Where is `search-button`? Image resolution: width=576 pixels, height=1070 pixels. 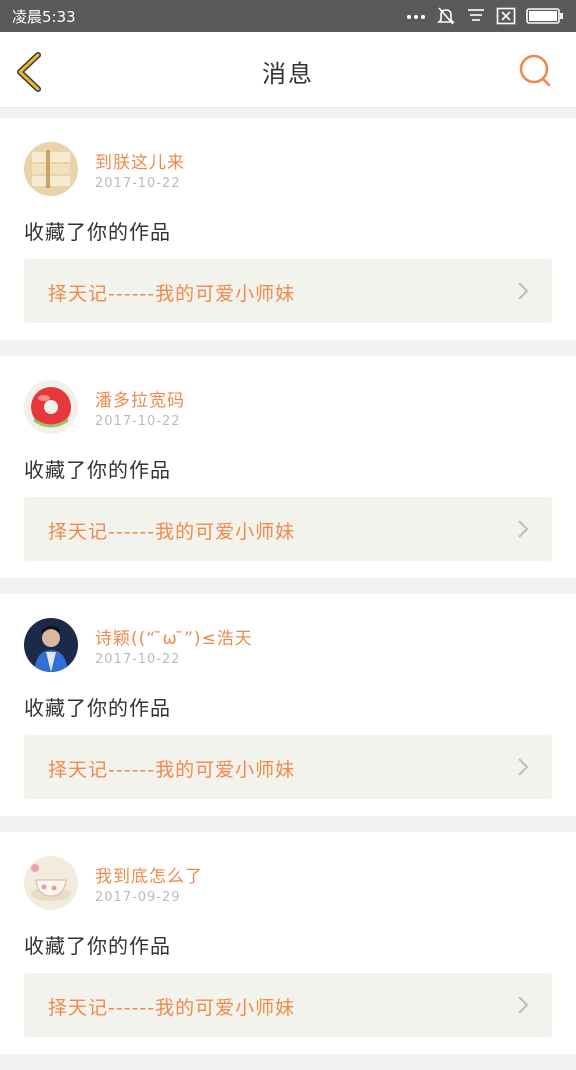
search-button is located at coordinates (535, 71).